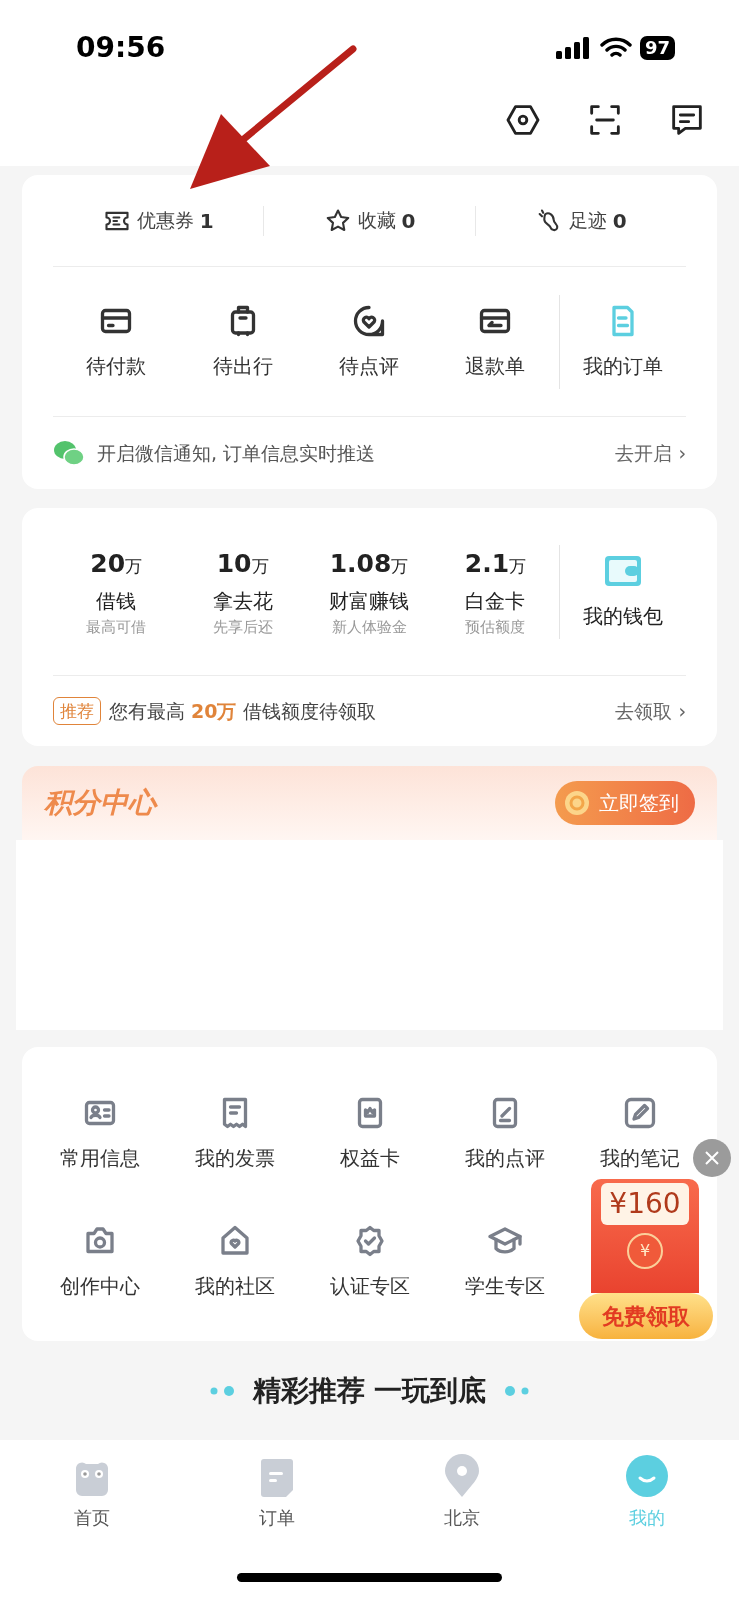 The image size is (739, 1600). Describe the element at coordinates (369, 563) in the screenshot. I see `finance-amount: 1.08万` at that location.